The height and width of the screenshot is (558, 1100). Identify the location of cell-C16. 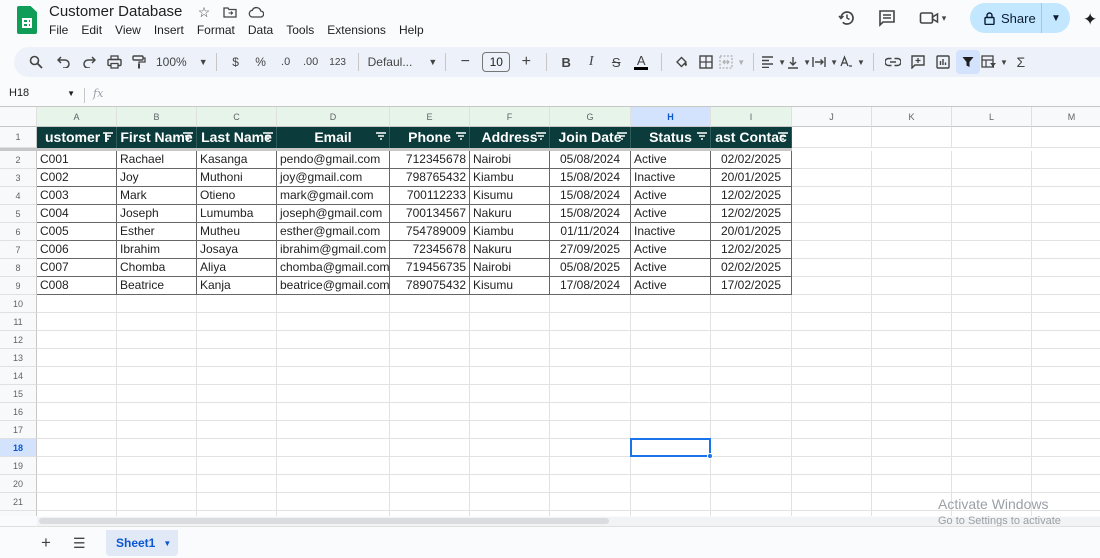
(237, 412).